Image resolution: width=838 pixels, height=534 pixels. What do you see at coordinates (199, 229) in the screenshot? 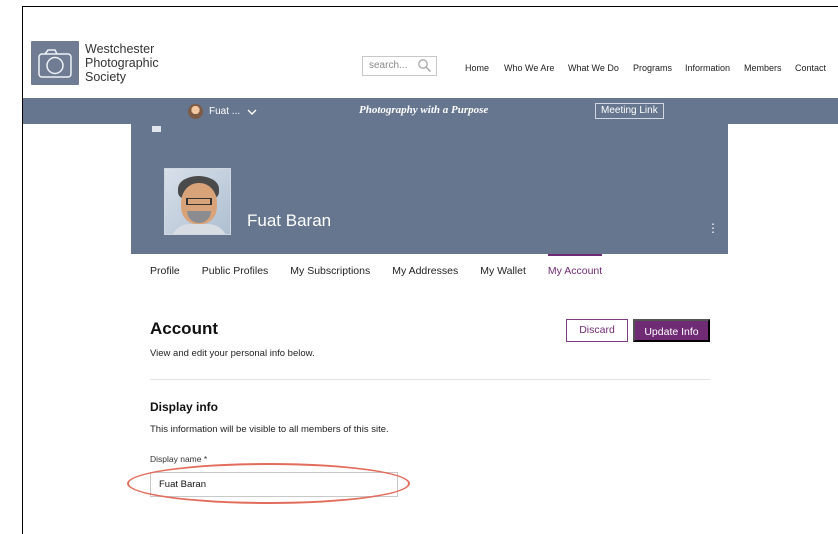
I see `avatar-shirt` at bounding box center [199, 229].